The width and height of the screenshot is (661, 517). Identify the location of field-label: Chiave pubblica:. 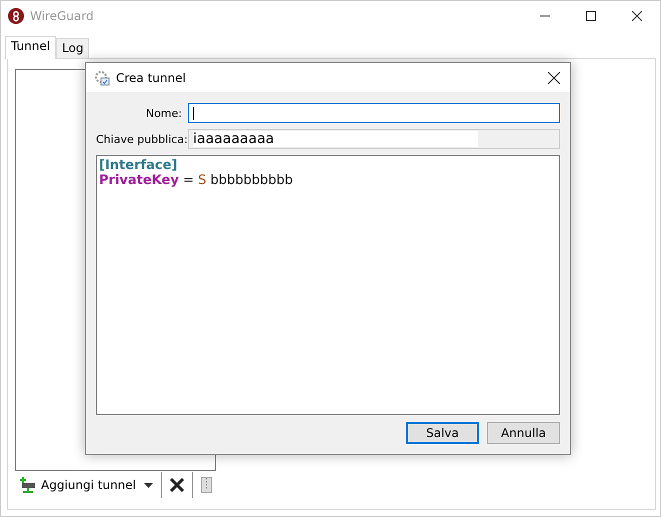
(142, 139).